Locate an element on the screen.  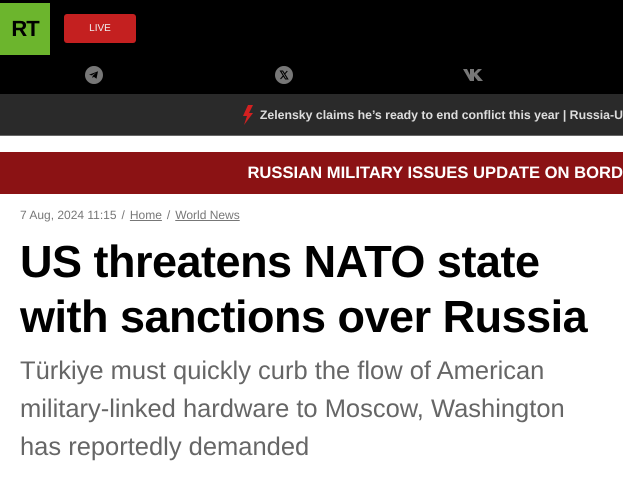
ticker-headline: Zelensky claims he’s ready to end conflict this year | Russia-U is located at coordinates (441, 115).